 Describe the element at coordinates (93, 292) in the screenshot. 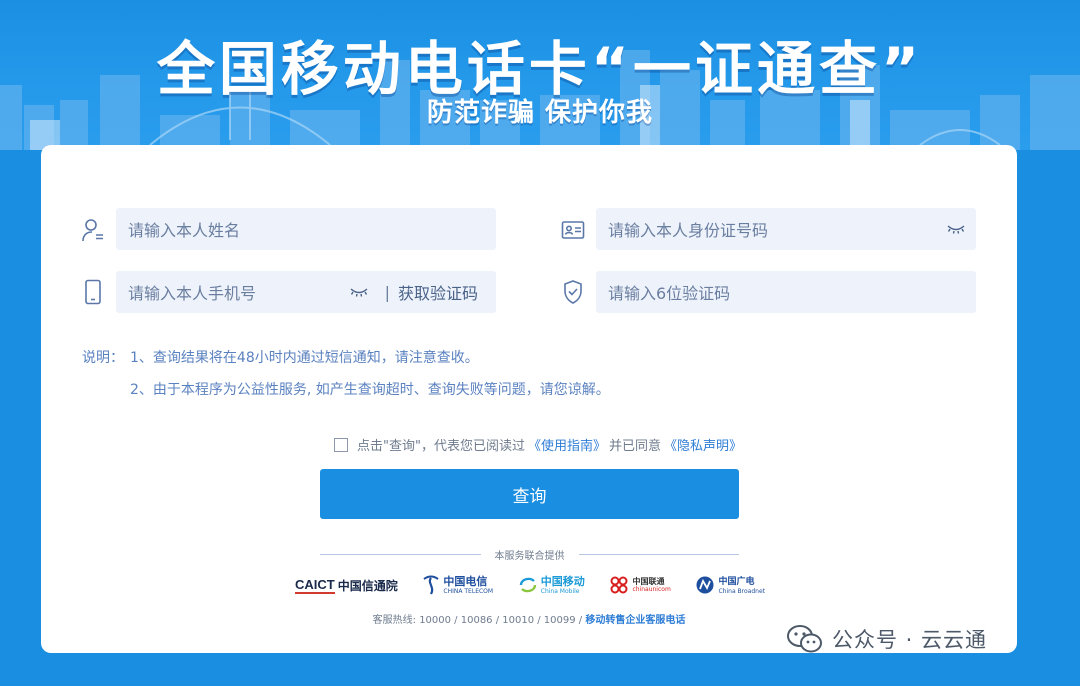

I see `mobile-phone-icon` at that location.